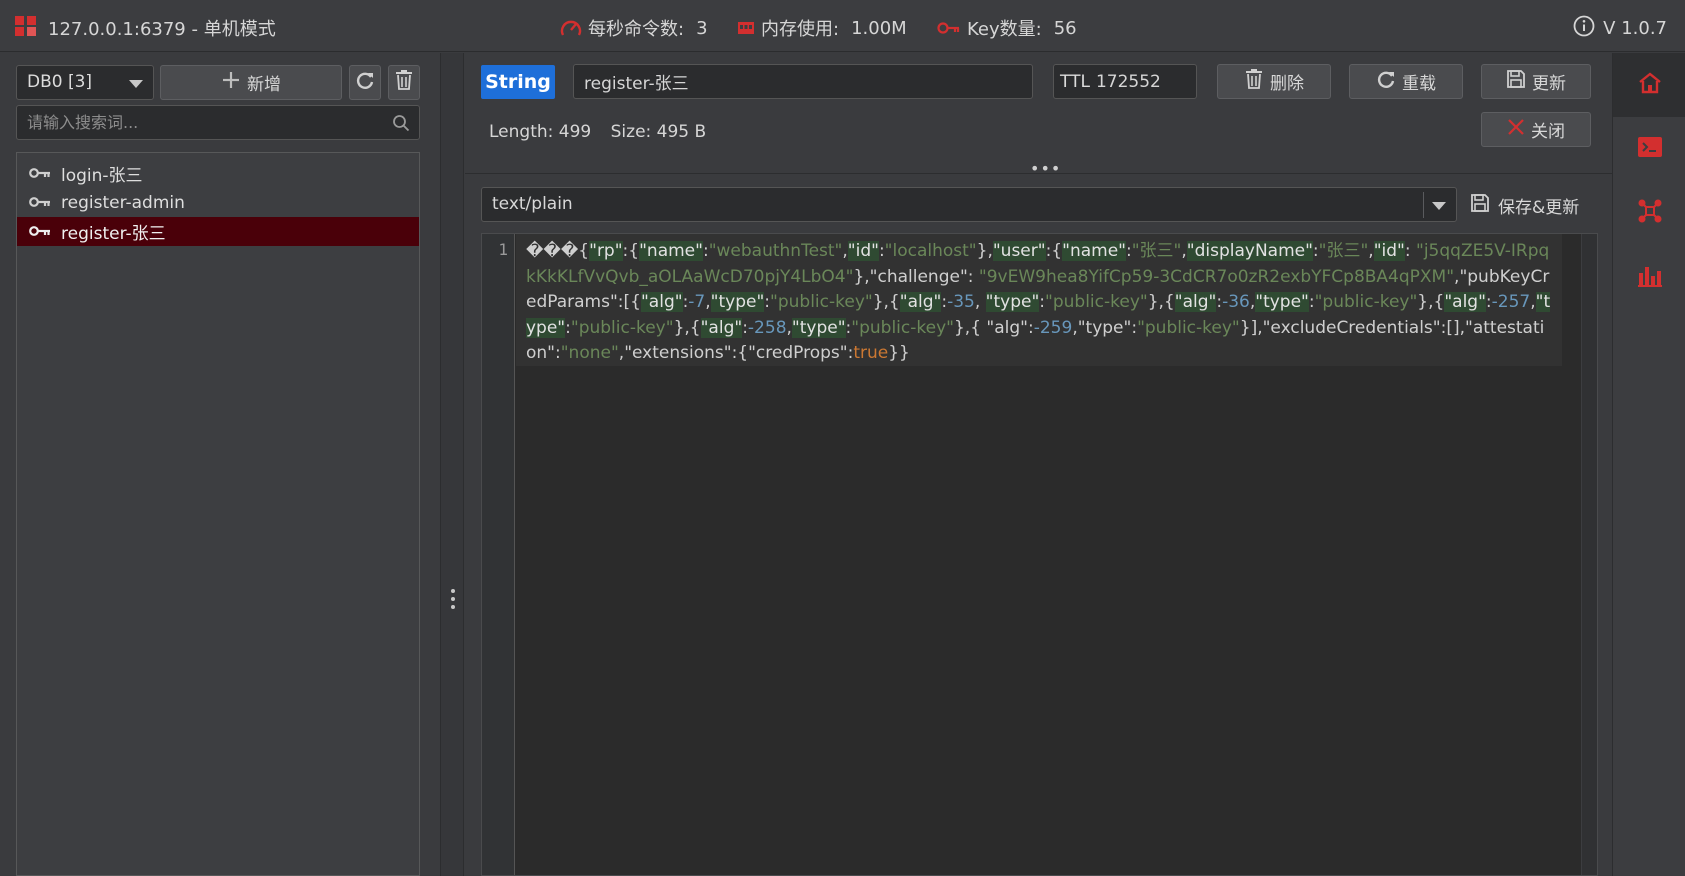 The width and height of the screenshot is (1685, 876). I want to click on memory-stat: 内存使用: 1.00M, so click(822, 28).